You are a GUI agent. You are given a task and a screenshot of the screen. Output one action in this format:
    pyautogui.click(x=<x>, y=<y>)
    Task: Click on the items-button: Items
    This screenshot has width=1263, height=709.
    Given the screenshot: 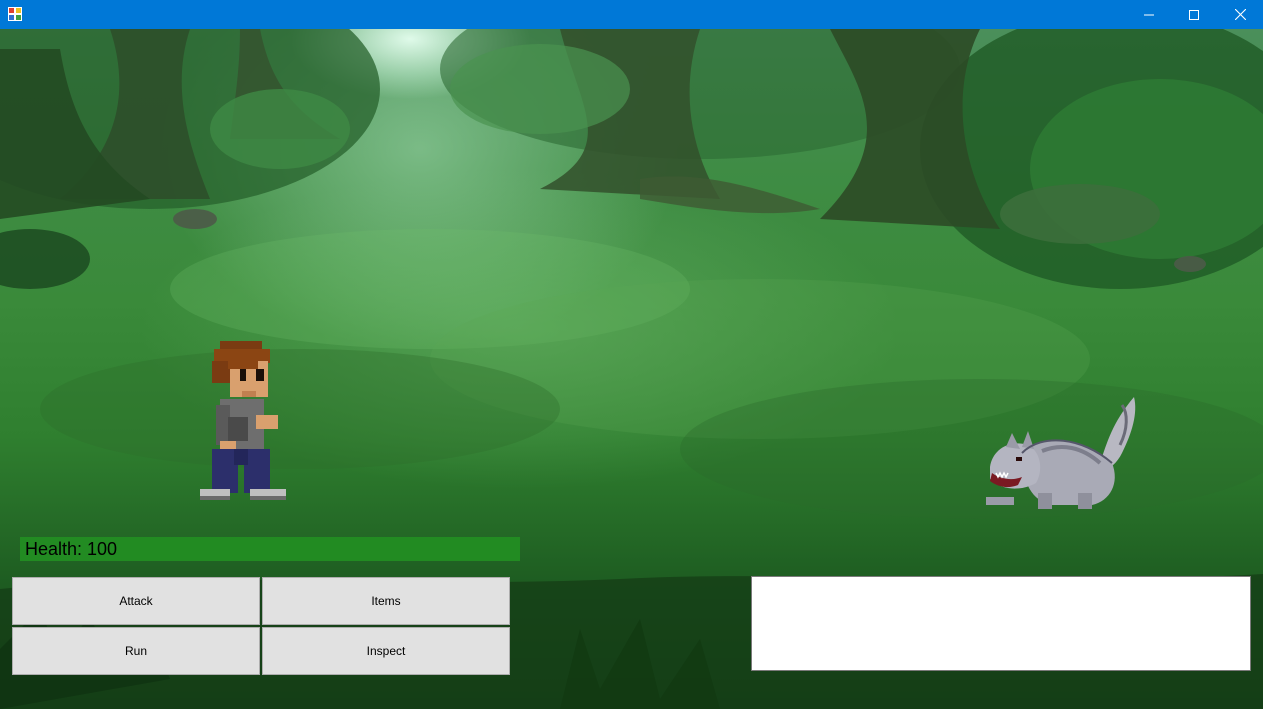 What is the action you would take?
    pyautogui.click(x=386, y=601)
    